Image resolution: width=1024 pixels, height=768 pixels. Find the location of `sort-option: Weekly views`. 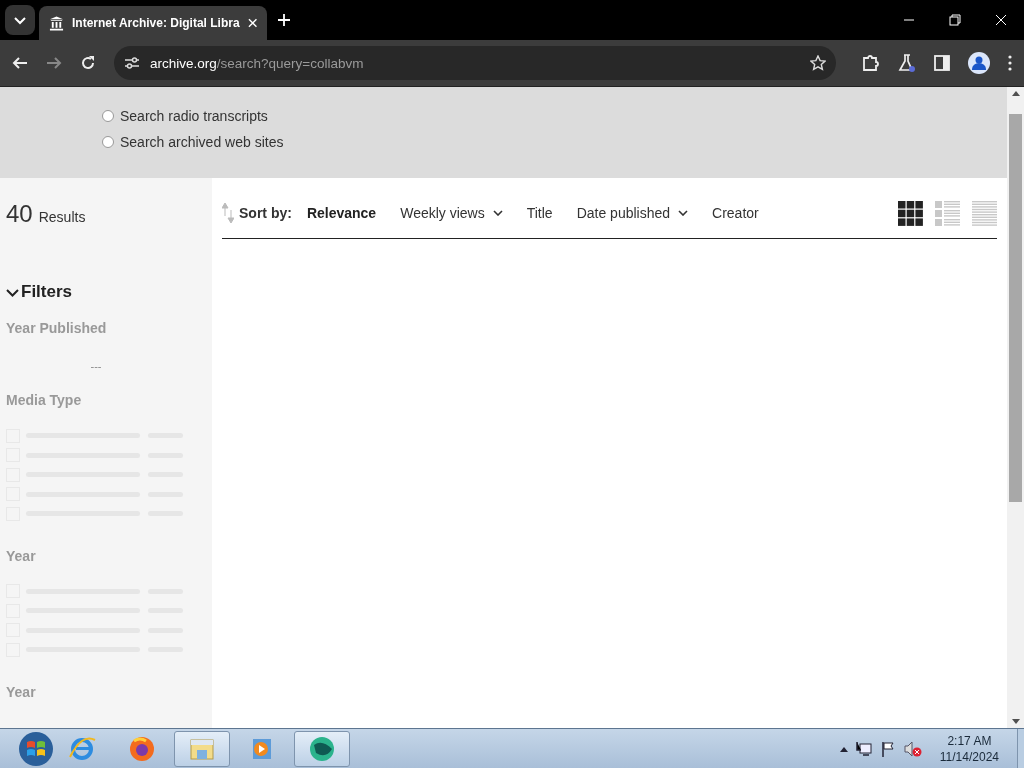

sort-option: Weekly views is located at coordinates (451, 213).